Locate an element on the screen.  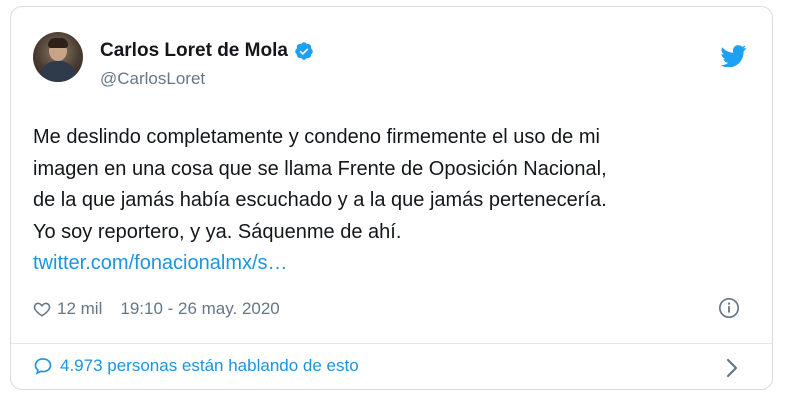
author-handle: @CarlosLoret is located at coordinates (152, 79).